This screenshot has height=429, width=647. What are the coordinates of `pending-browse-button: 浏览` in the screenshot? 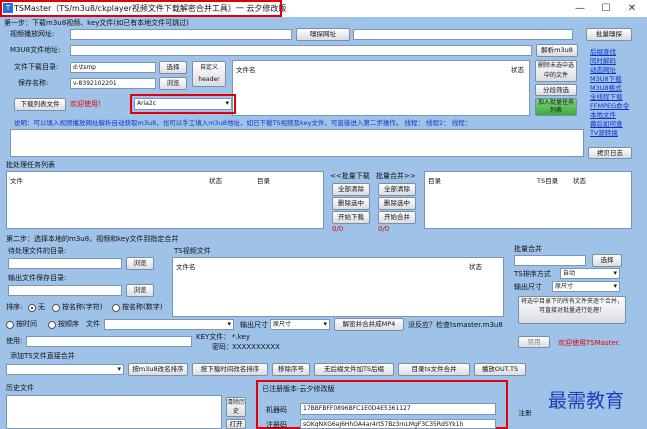 It's located at (140, 263).